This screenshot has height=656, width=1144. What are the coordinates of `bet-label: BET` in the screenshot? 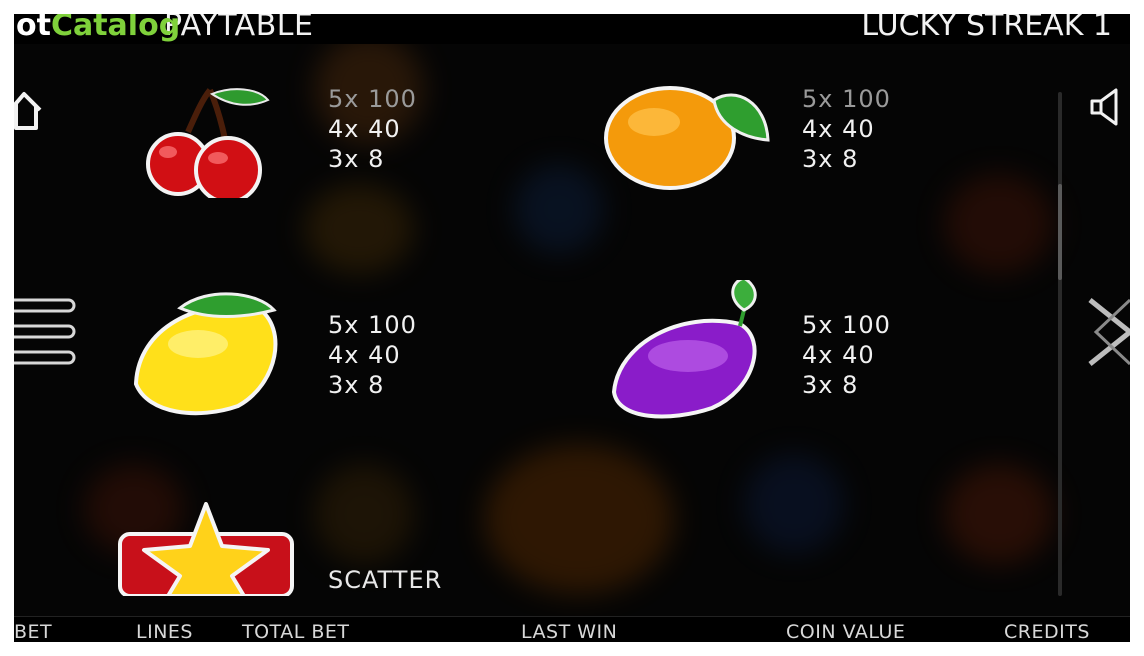 It's located at (33, 631).